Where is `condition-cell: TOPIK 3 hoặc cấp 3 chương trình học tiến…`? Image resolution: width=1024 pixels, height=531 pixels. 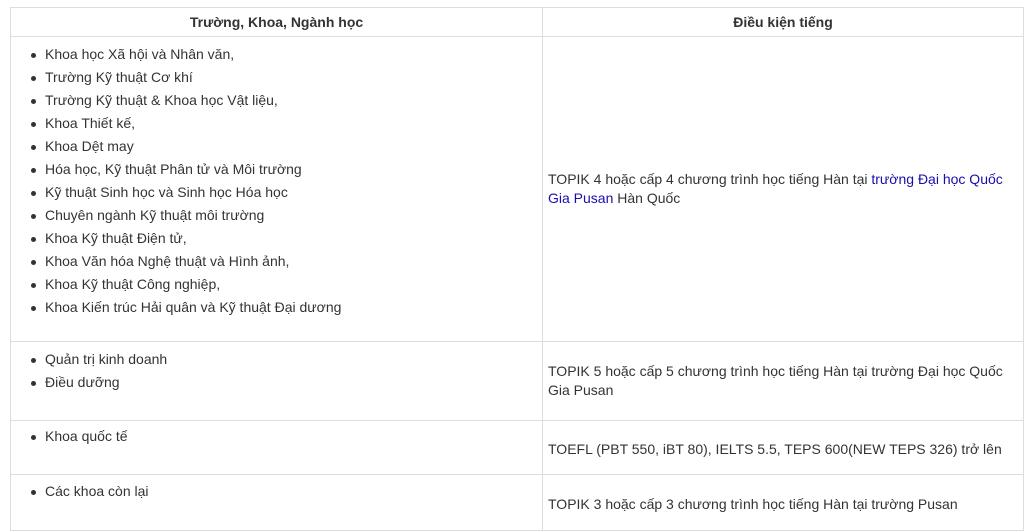 condition-cell: TOPIK 3 hoặc cấp 3 chương trình học tiến… is located at coordinates (783, 502).